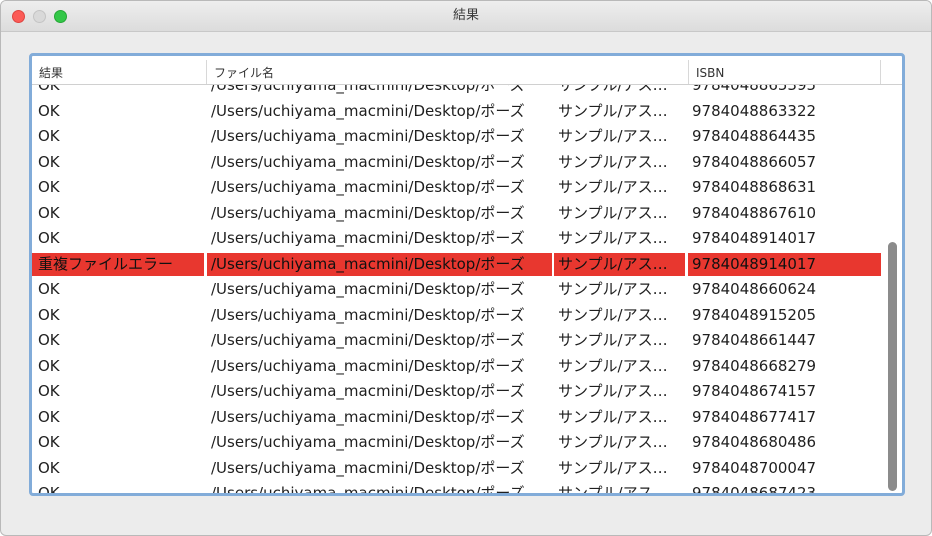 This screenshot has width=932, height=536. I want to click on isbn-cell: 9784048680486, so click(754, 442).